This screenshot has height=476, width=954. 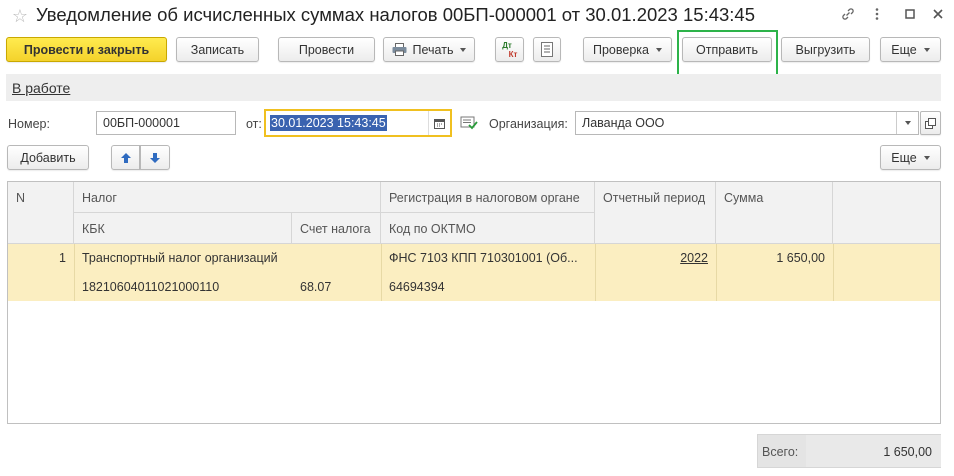 What do you see at coordinates (439, 123) in the screenshot?
I see `calendar-icon` at bounding box center [439, 123].